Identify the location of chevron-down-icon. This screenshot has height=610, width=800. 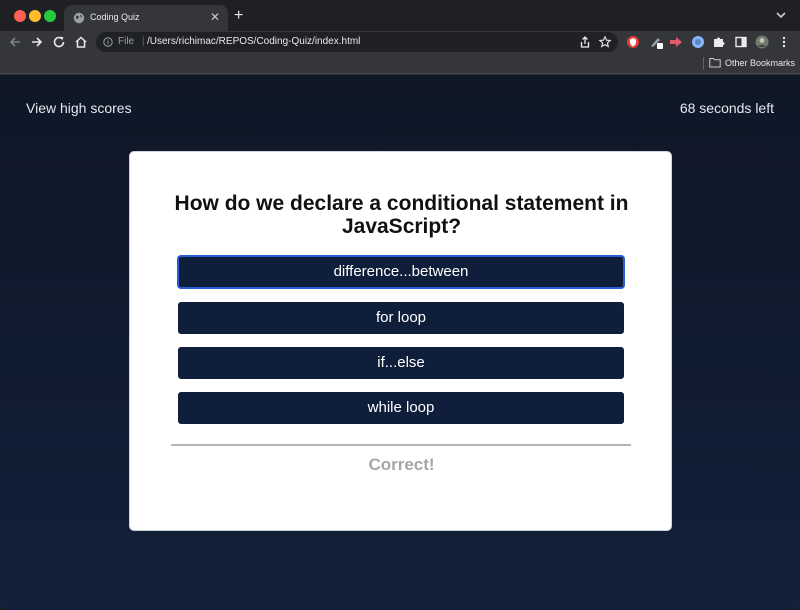
(781, 15).